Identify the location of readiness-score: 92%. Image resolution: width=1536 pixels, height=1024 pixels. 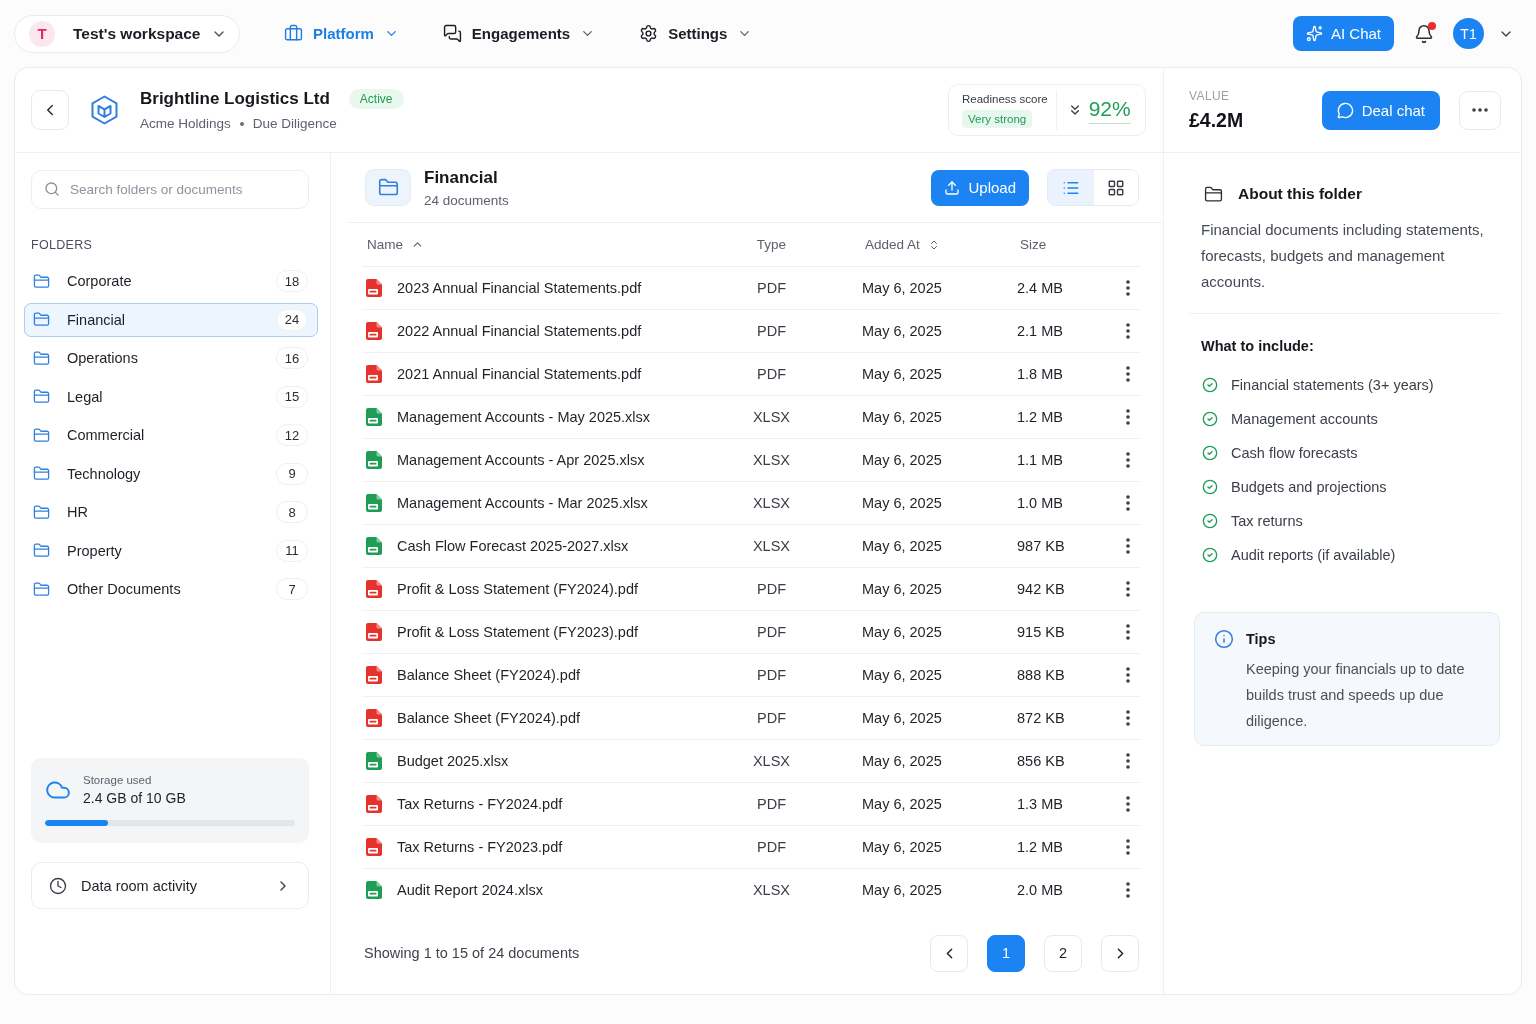
(1109, 110).